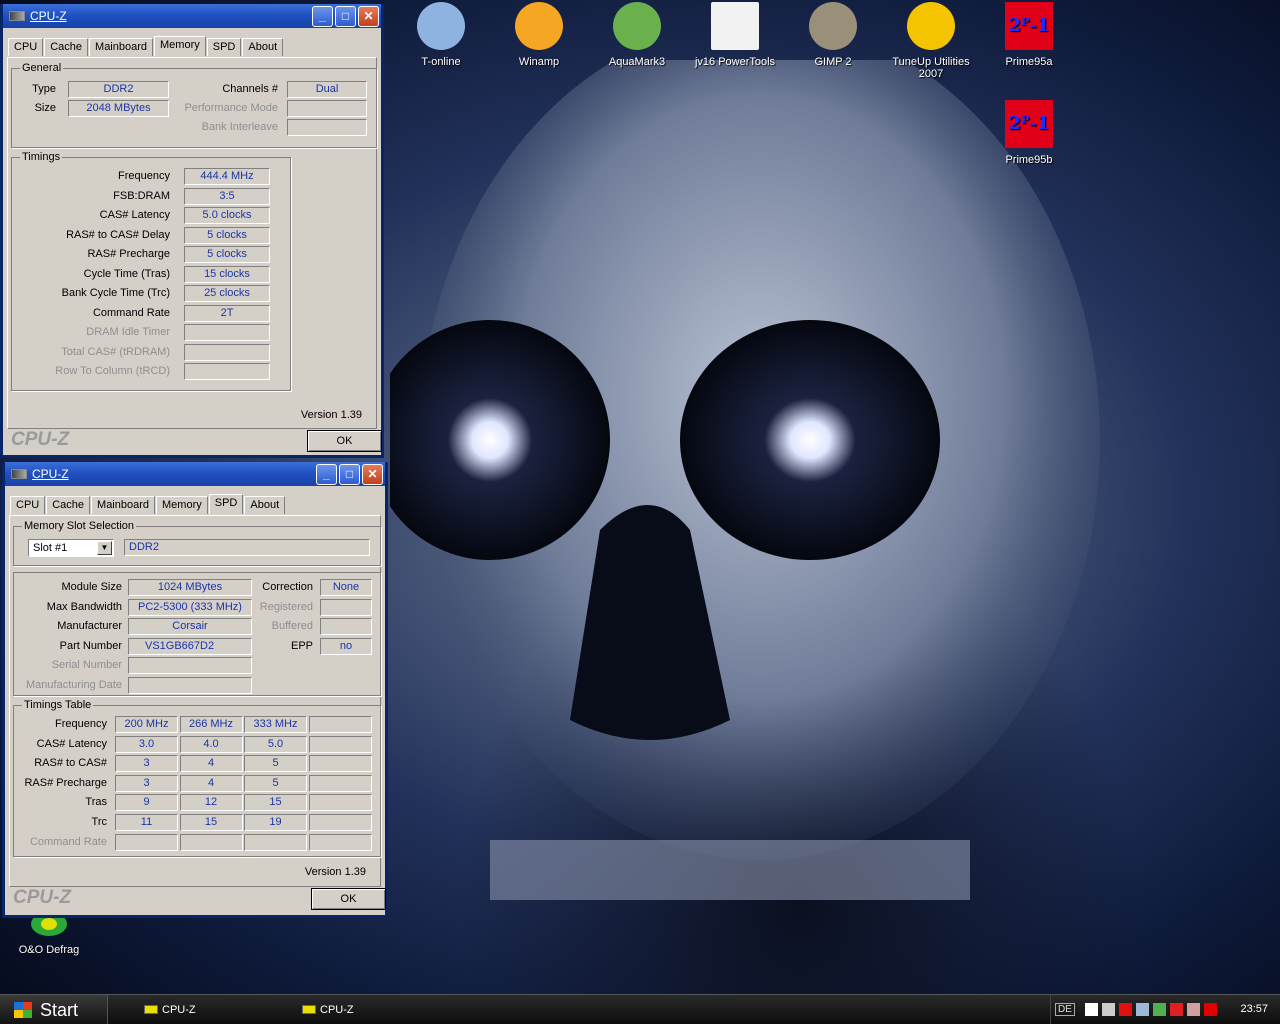 The image size is (1280, 1024). What do you see at coordinates (1029, 133) in the screenshot?
I see `desktop-icon-prime95b: 2ᴾ-1 Prime95b` at bounding box center [1029, 133].